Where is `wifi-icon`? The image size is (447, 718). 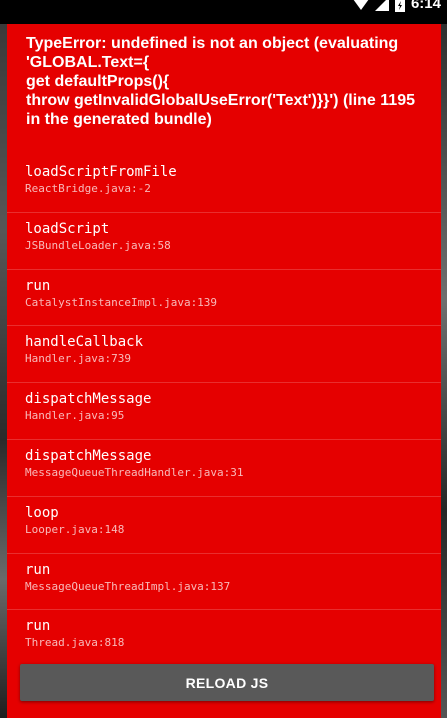
wifi-icon is located at coordinates (361, 5).